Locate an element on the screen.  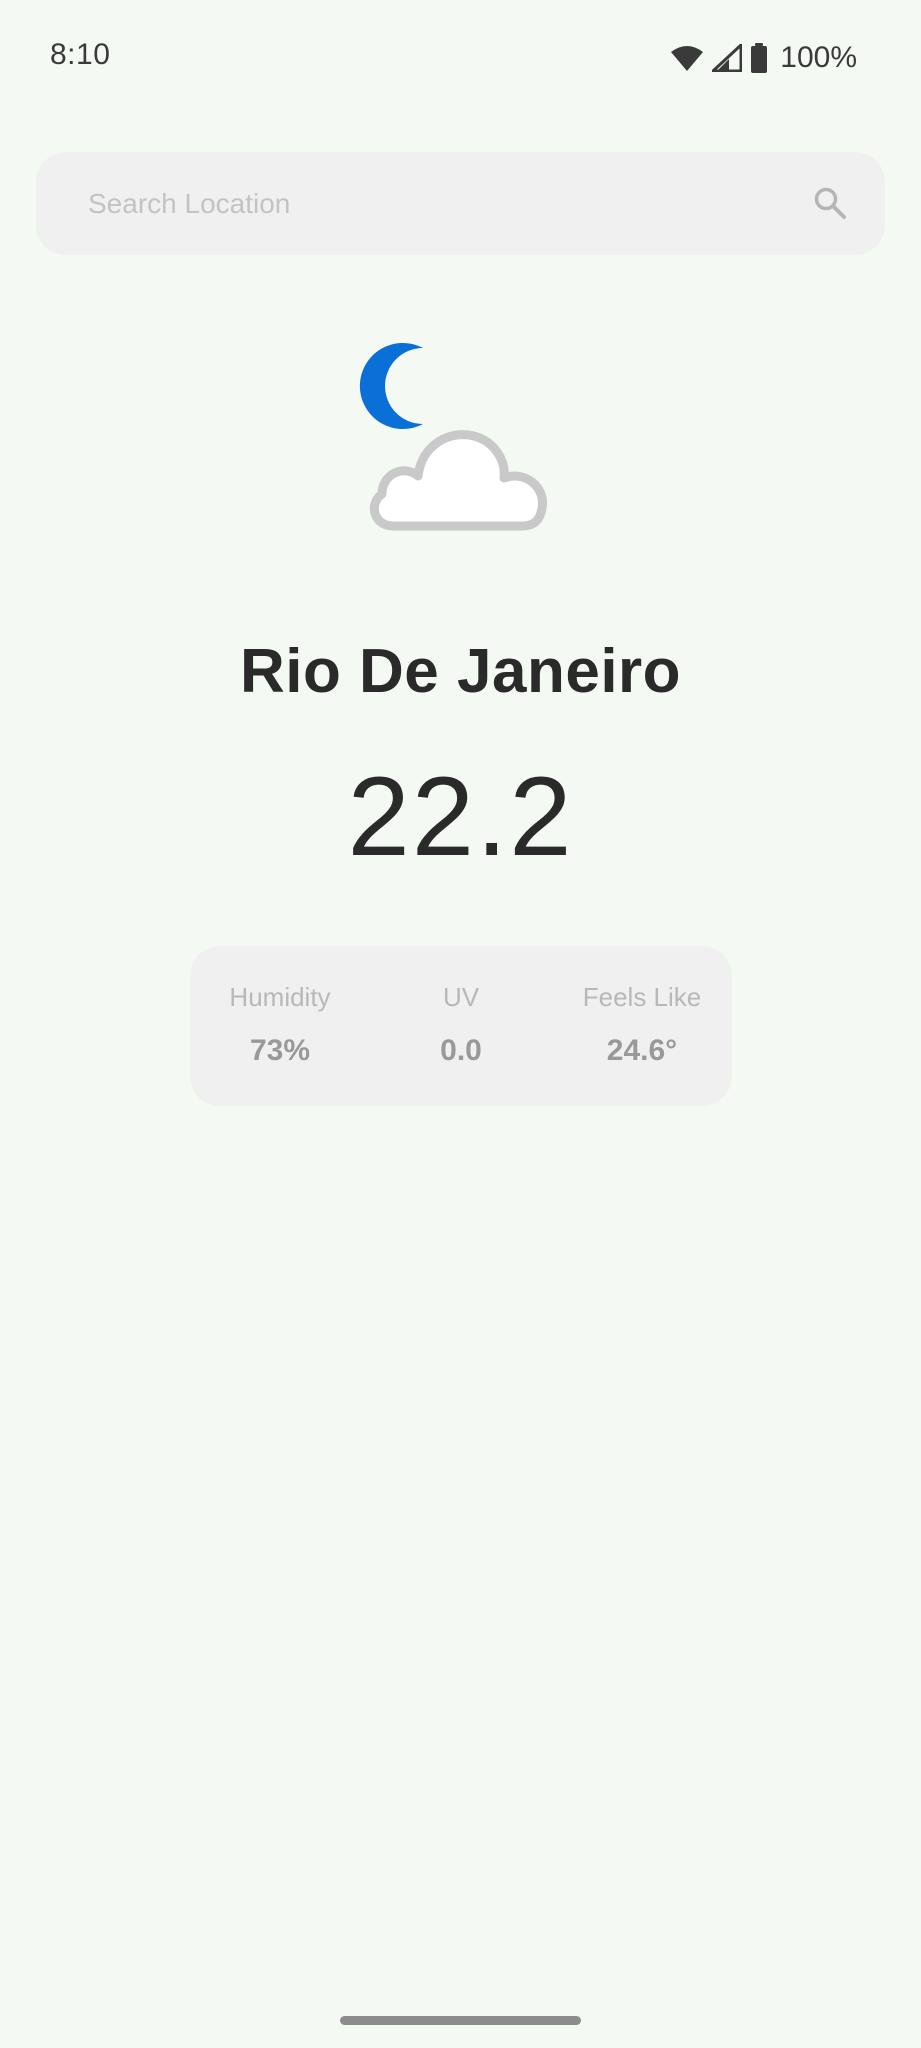
weather-stats-card: Humidity 73% UV 0.0 Feels Like 24.6° is located at coordinates (461, 1026).